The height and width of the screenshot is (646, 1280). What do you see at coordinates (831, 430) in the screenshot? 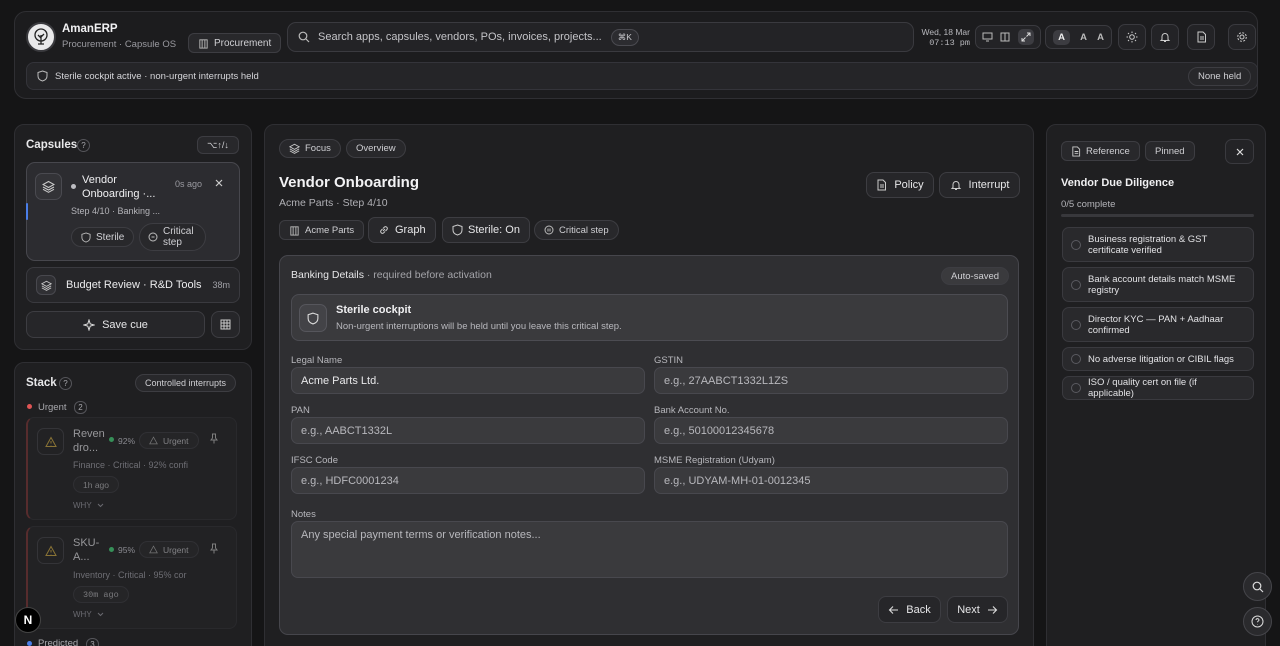
I see `bank-account-input: e.g., 50100012345678` at bounding box center [831, 430].